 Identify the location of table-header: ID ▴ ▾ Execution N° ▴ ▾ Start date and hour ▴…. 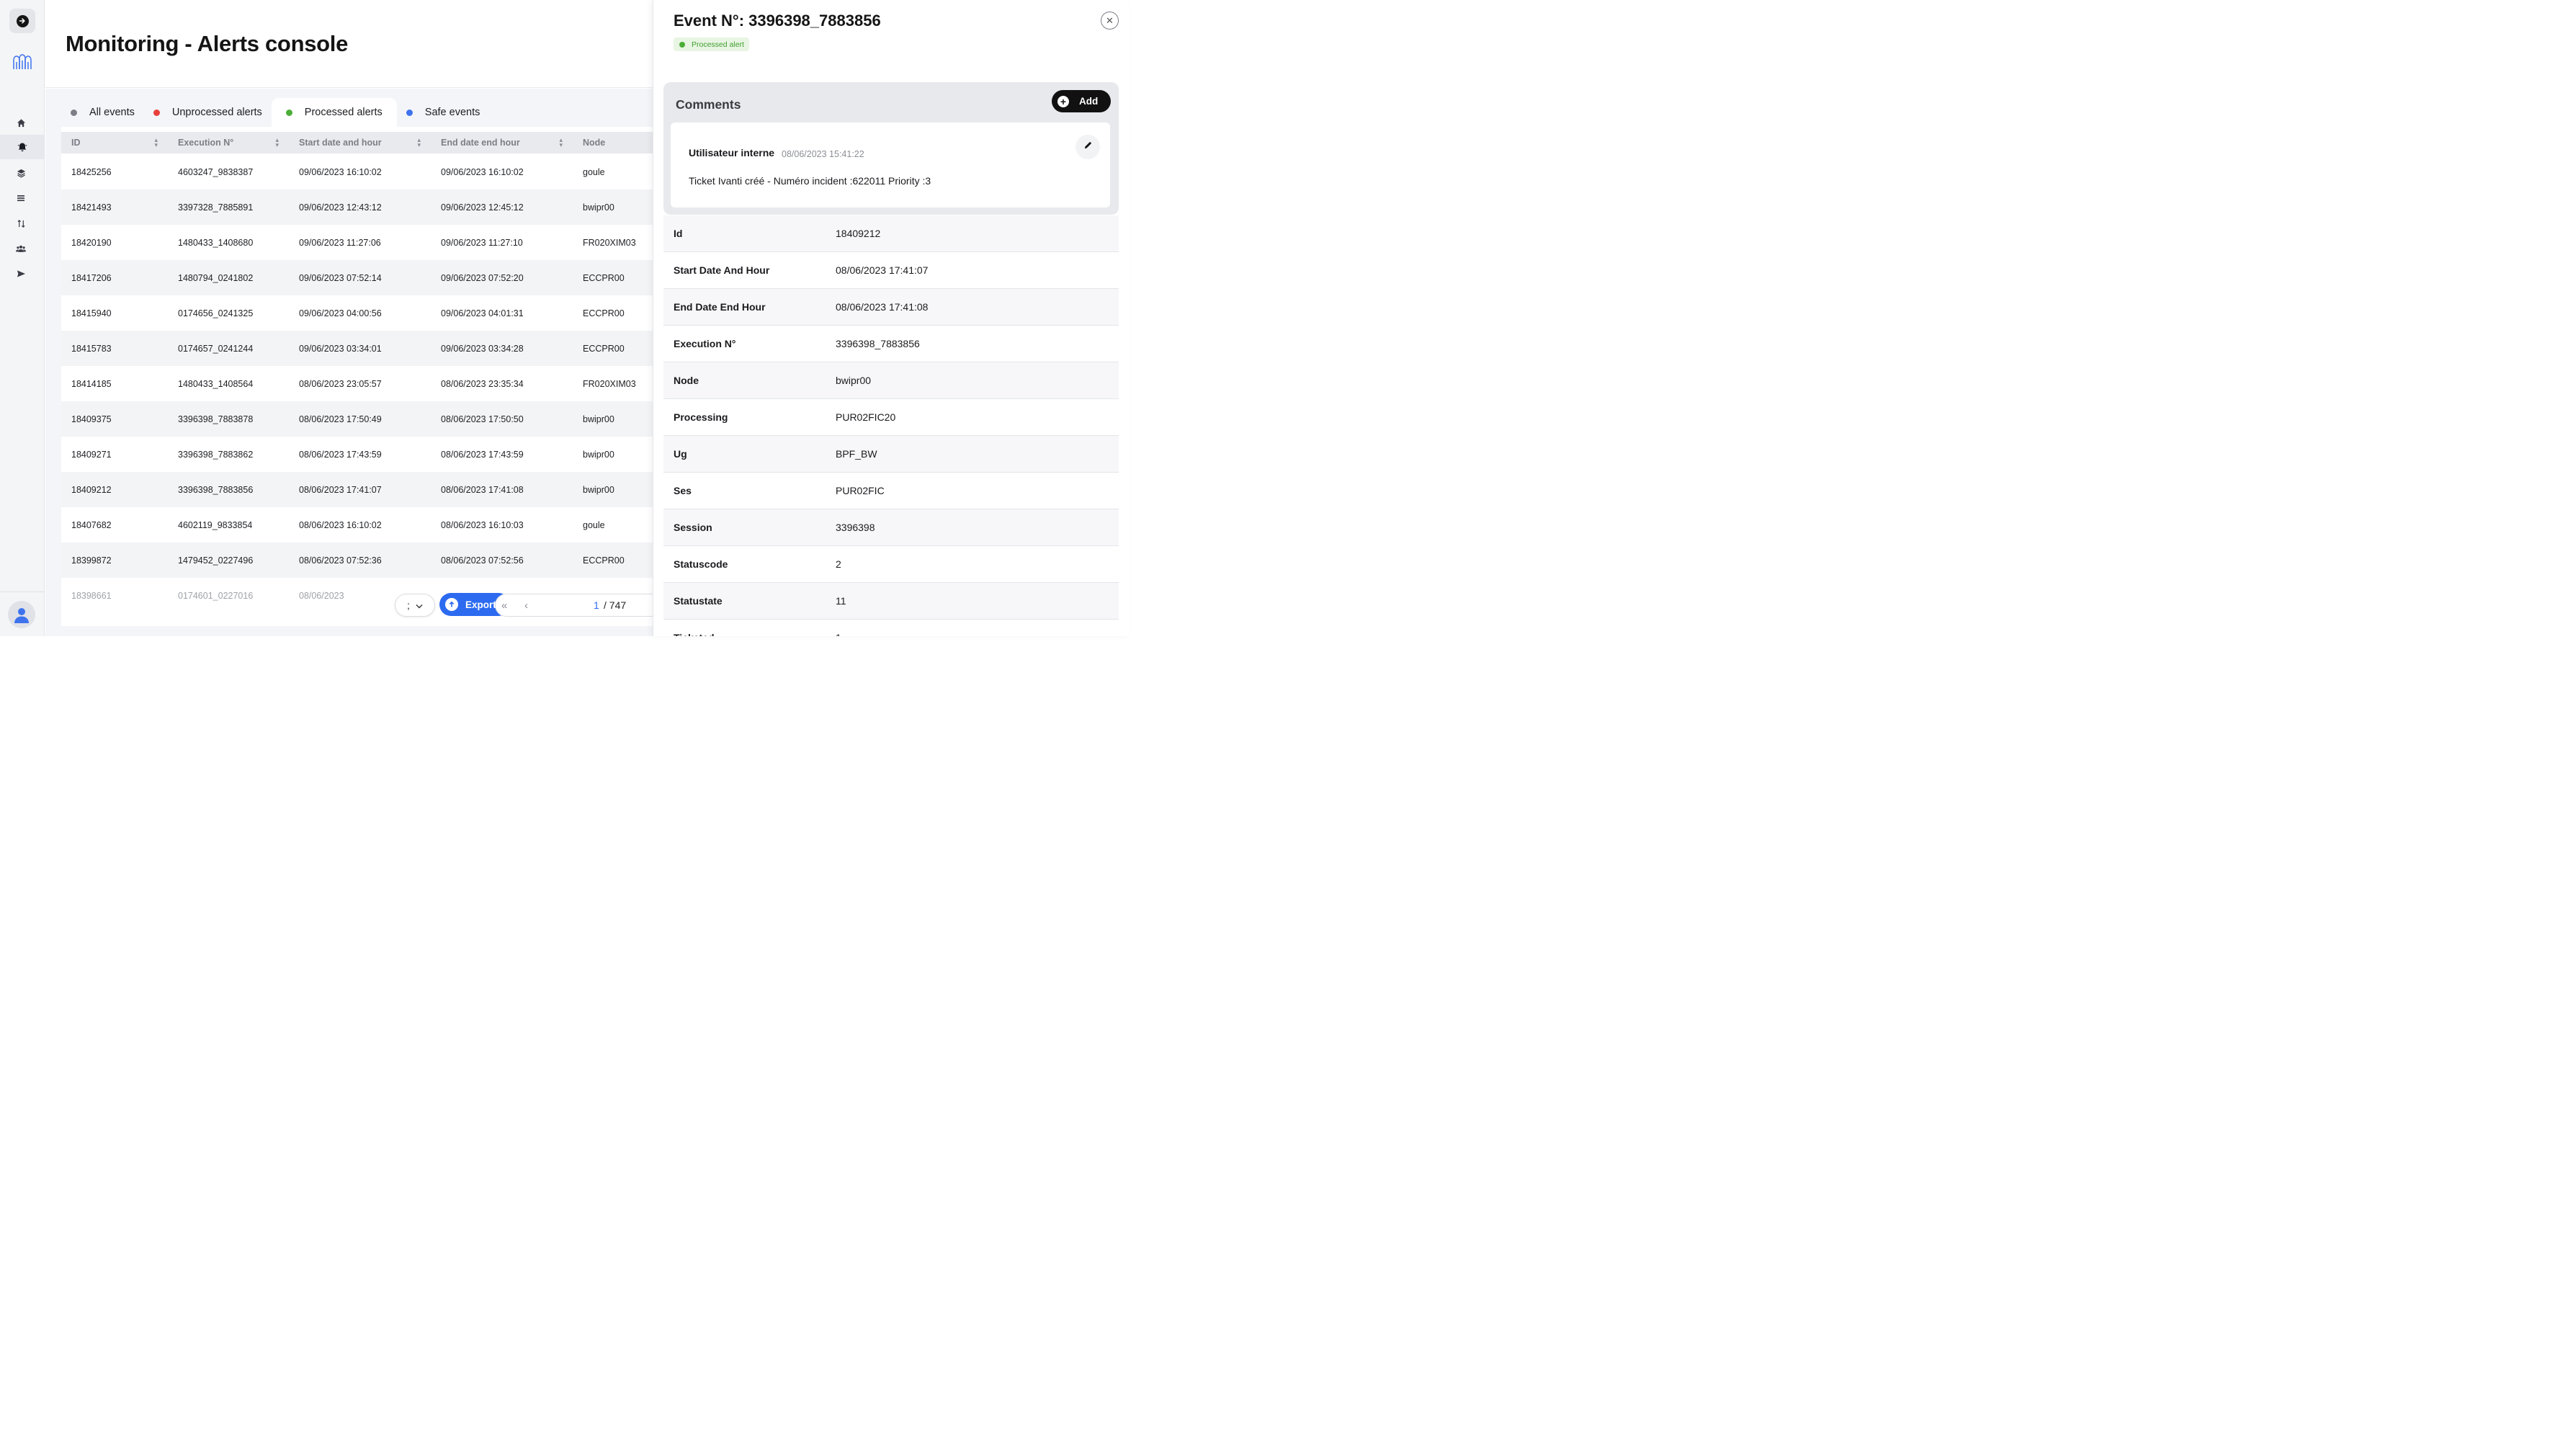
(357, 142).